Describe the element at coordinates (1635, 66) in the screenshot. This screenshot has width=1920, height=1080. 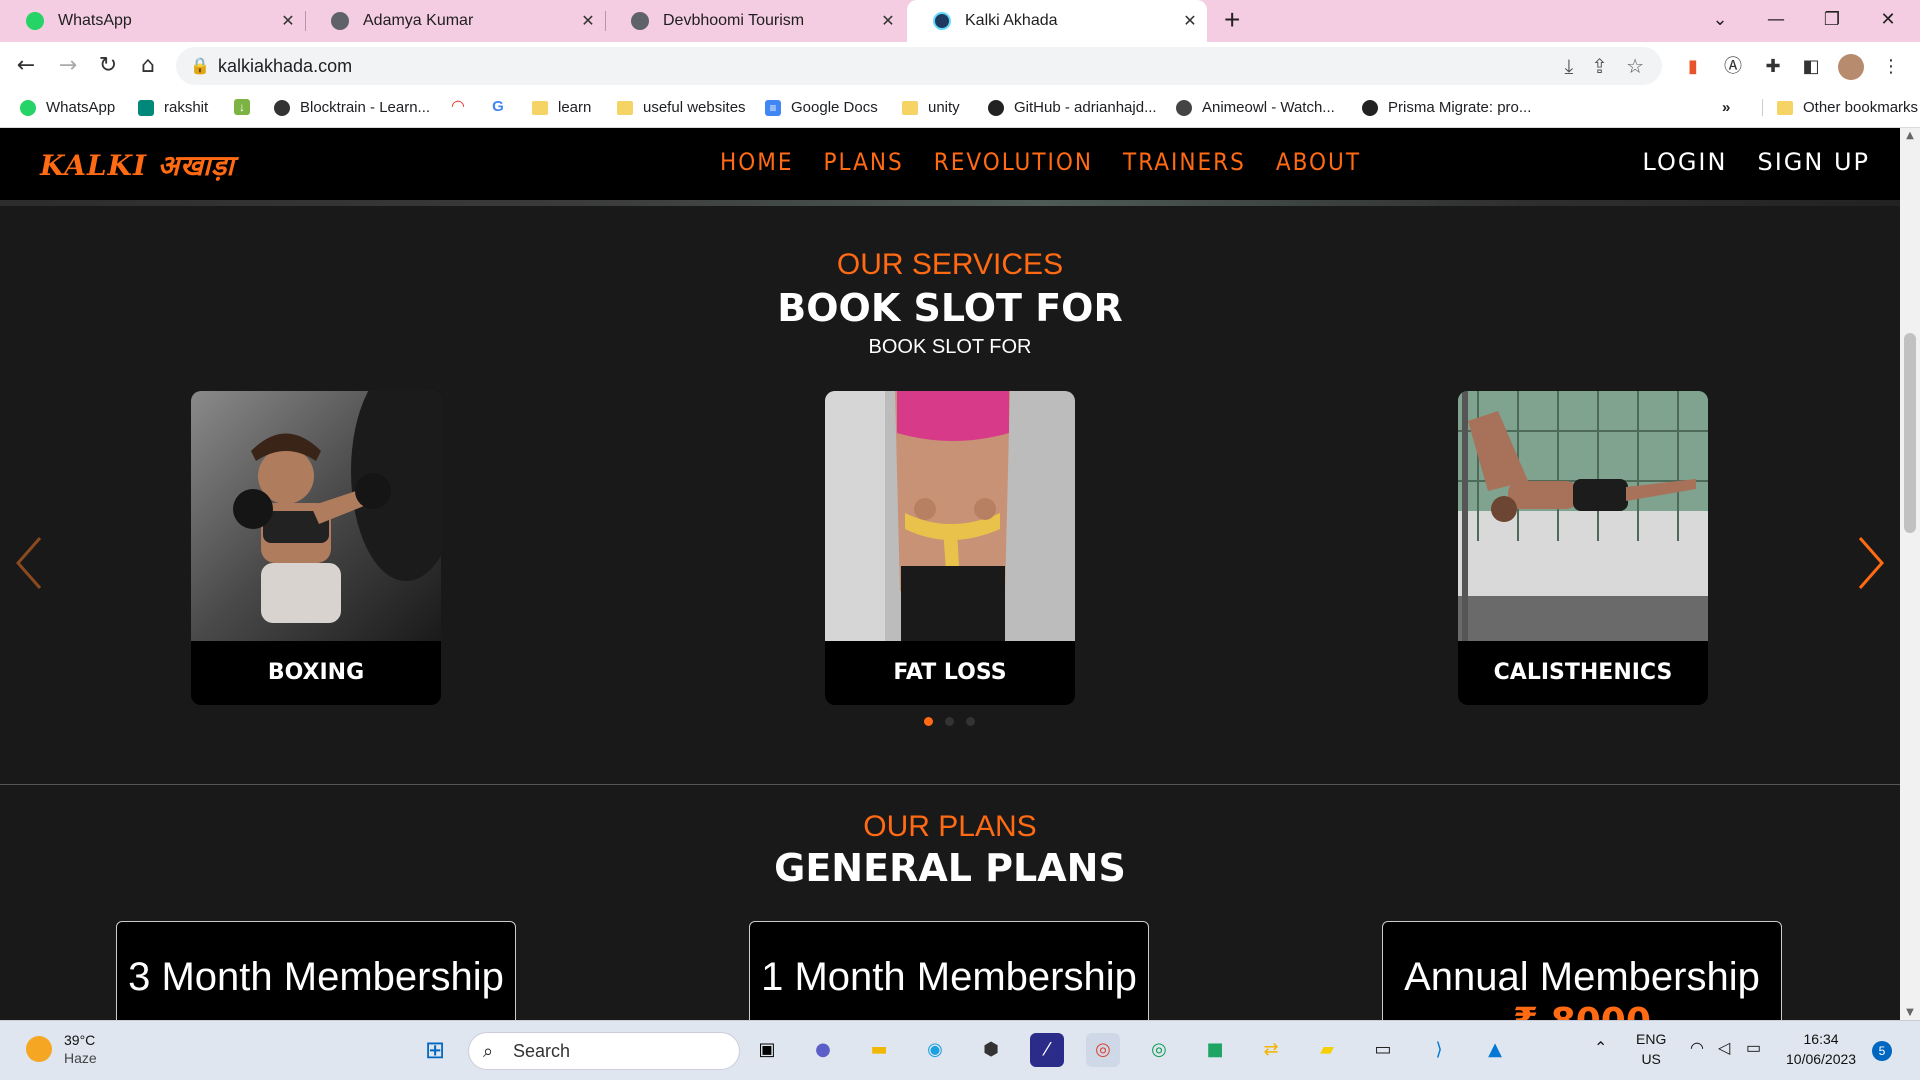
I see `bookmark-star-icon: ☆` at that location.